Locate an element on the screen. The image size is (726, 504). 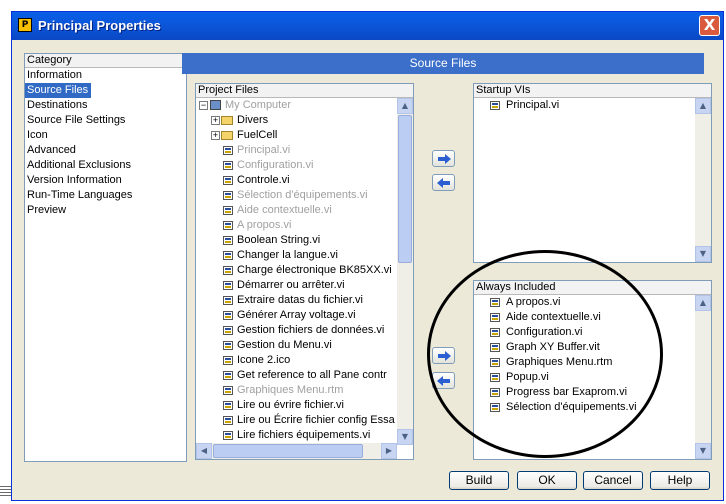
tree-row-label: Gestion du Menu.vi is located at coordinates (284, 345).